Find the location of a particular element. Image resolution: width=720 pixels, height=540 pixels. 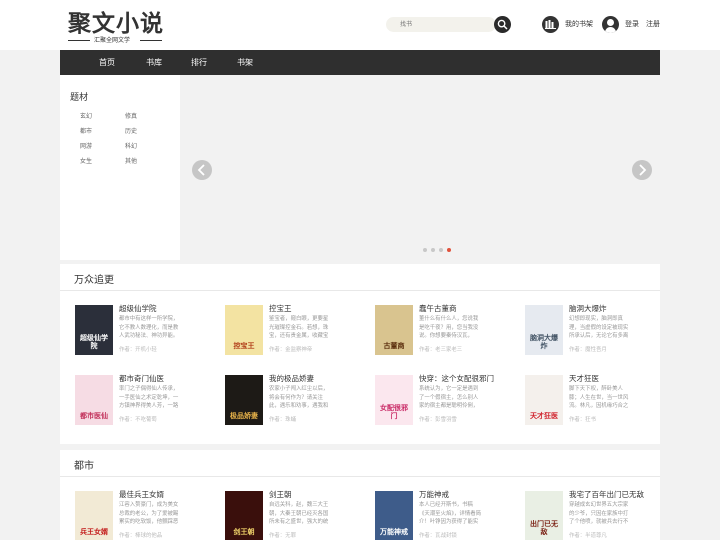

book-title: 剑王朝 is located at coordinates (280, 494).